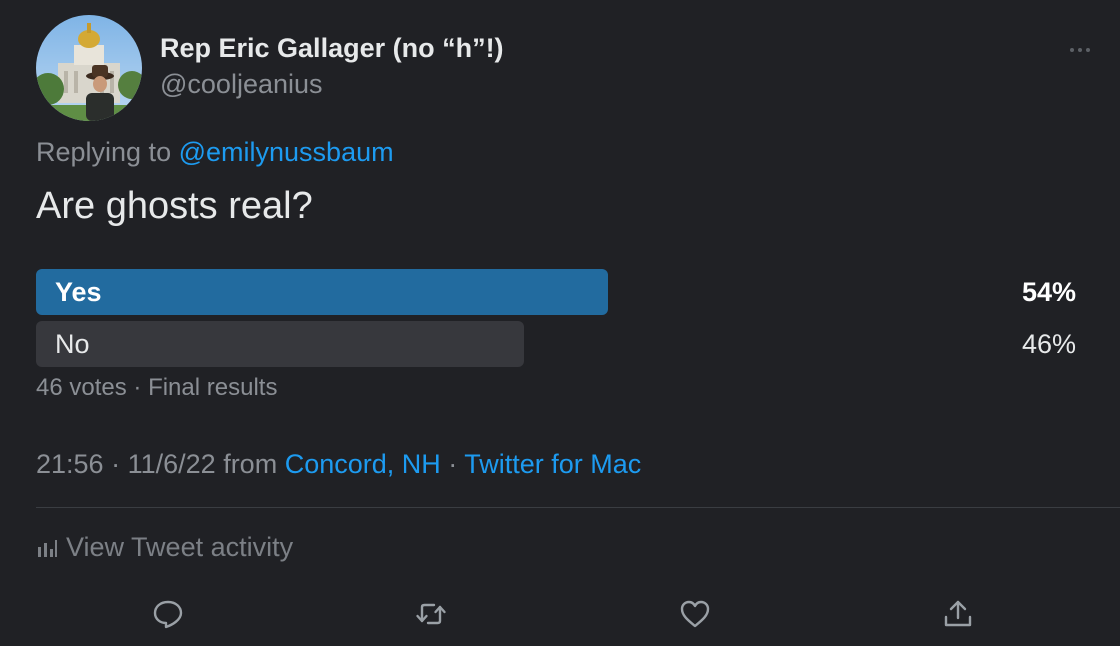 This screenshot has width=1120, height=646. What do you see at coordinates (250, 464) in the screenshot?
I see `from-word: from` at bounding box center [250, 464].